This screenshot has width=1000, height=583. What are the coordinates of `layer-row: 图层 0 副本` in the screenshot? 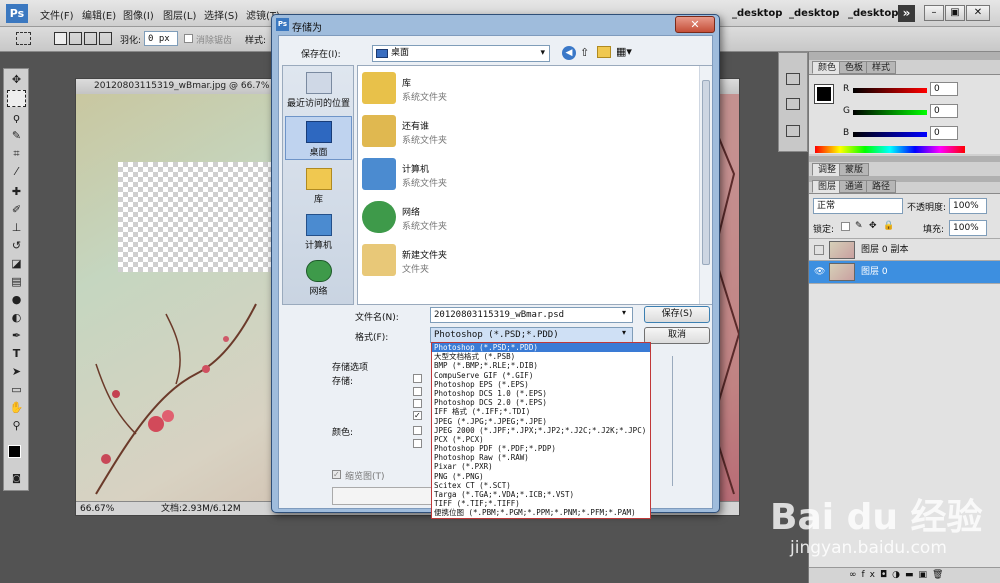 It's located at (904, 249).